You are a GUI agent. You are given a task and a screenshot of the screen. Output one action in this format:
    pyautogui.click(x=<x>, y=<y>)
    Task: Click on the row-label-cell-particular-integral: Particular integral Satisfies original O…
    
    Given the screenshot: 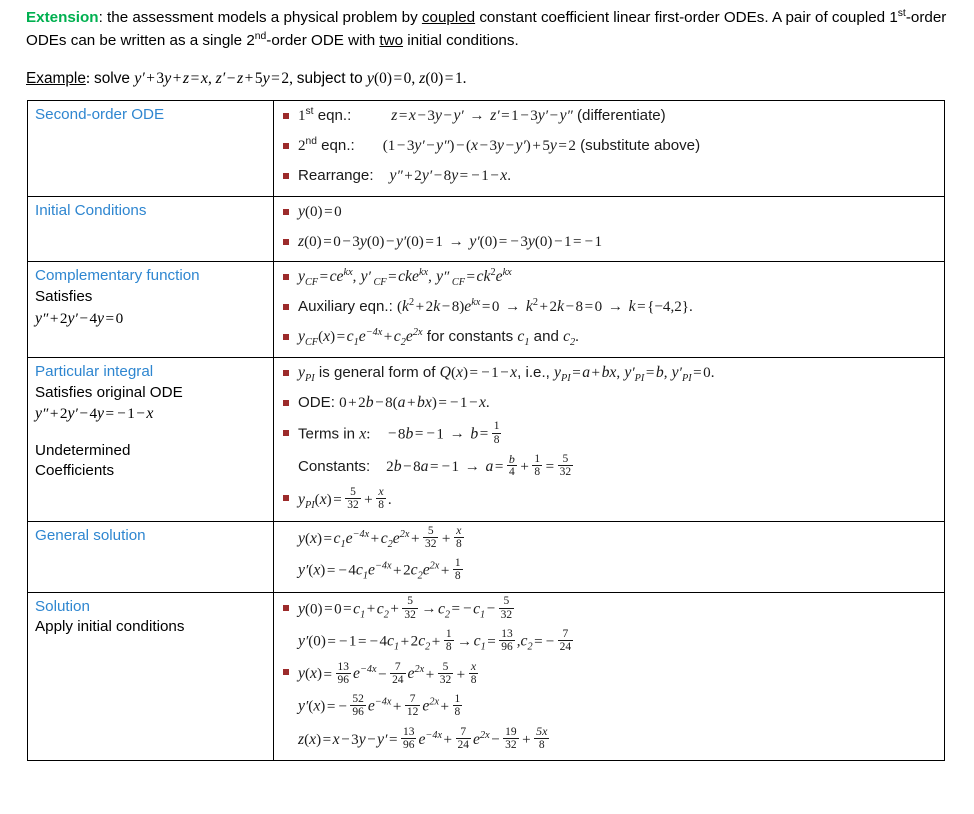 What is the action you would take?
    pyautogui.click(x=150, y=439)
    